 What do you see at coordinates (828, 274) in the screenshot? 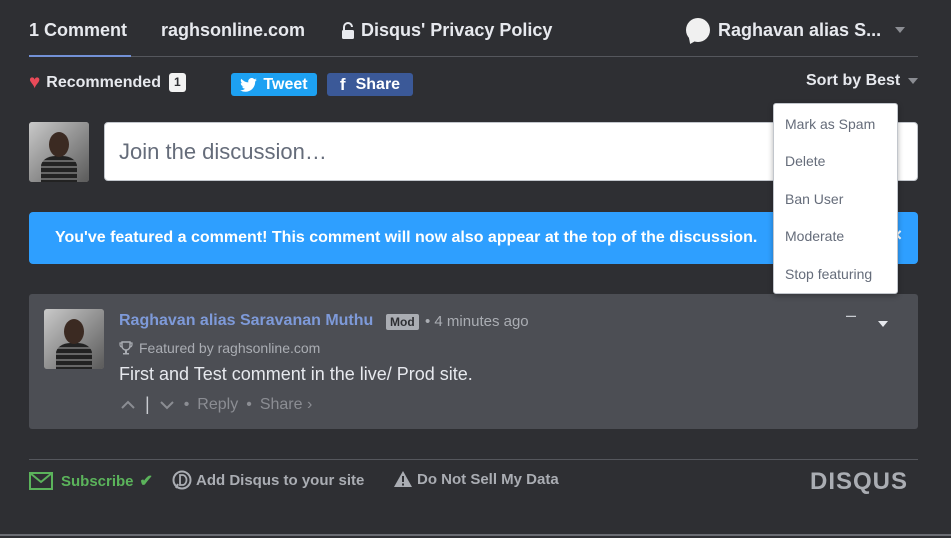
I see `menu-item-stop-featuring: Stop featuring` at bounding box center [828, 274].